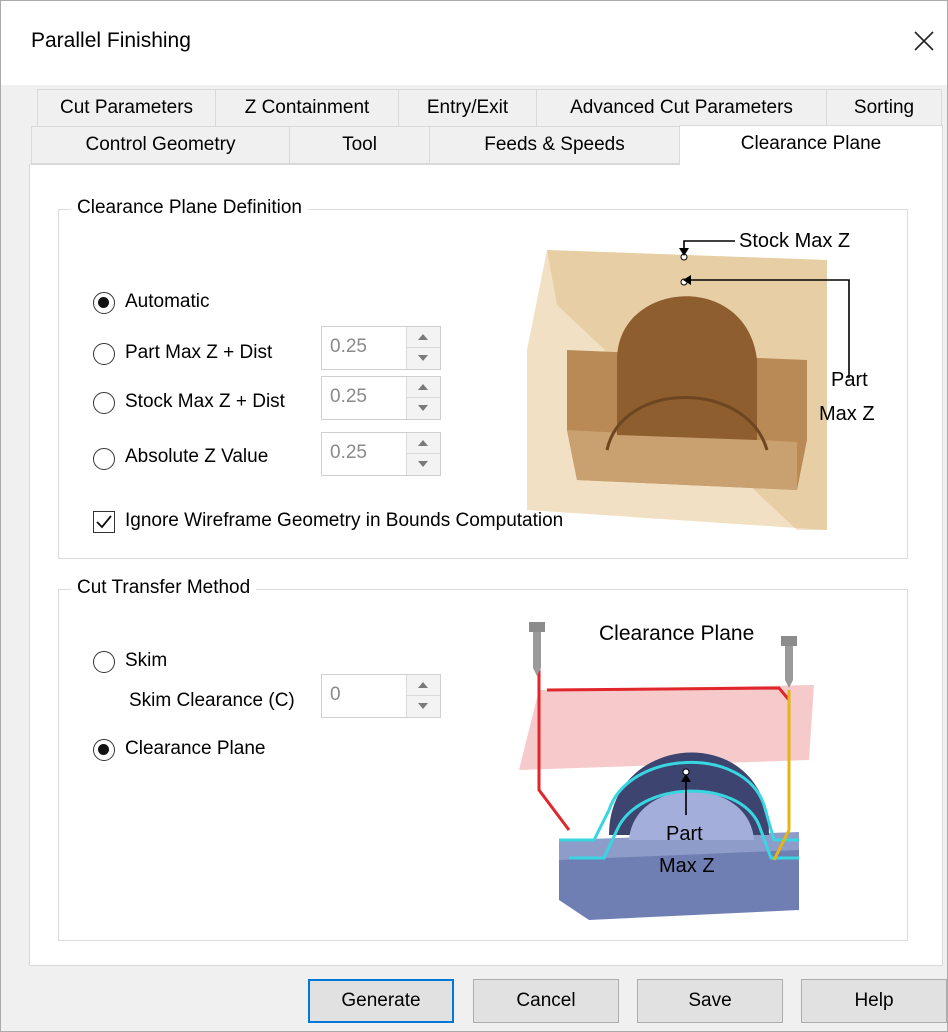 This screenshot has width=948, height=1032. What do you see at coordinates (687, 368) in the screenshot?
I see `part-arch` at bounding box center [687, 368].